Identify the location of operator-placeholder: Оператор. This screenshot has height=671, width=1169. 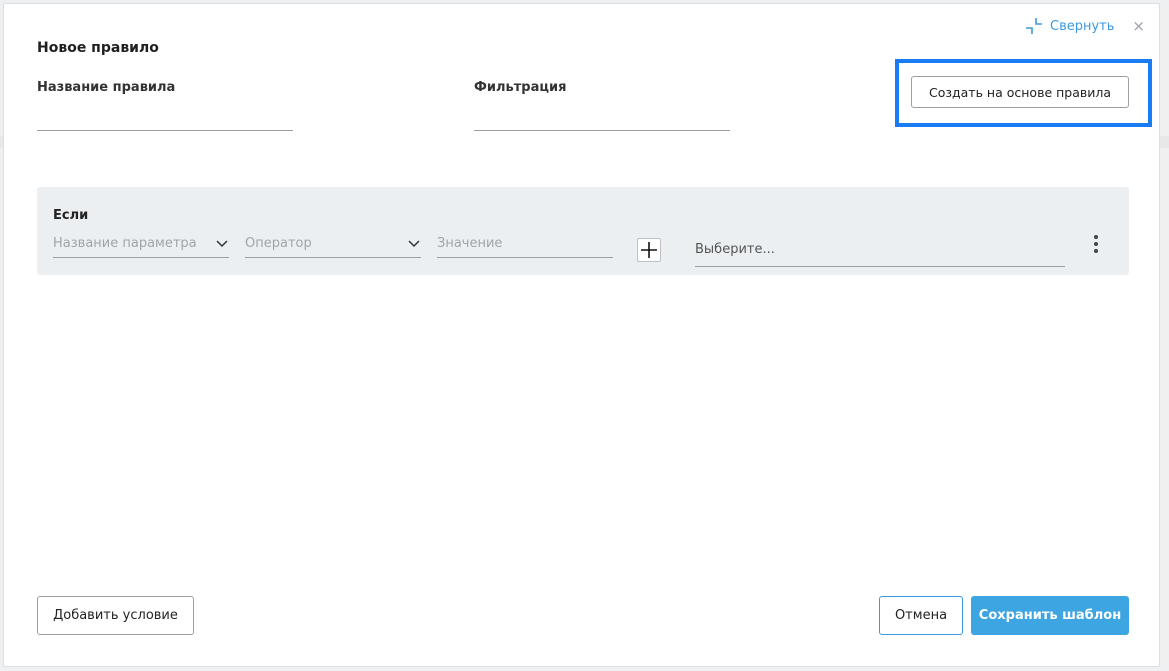
(278, 243).